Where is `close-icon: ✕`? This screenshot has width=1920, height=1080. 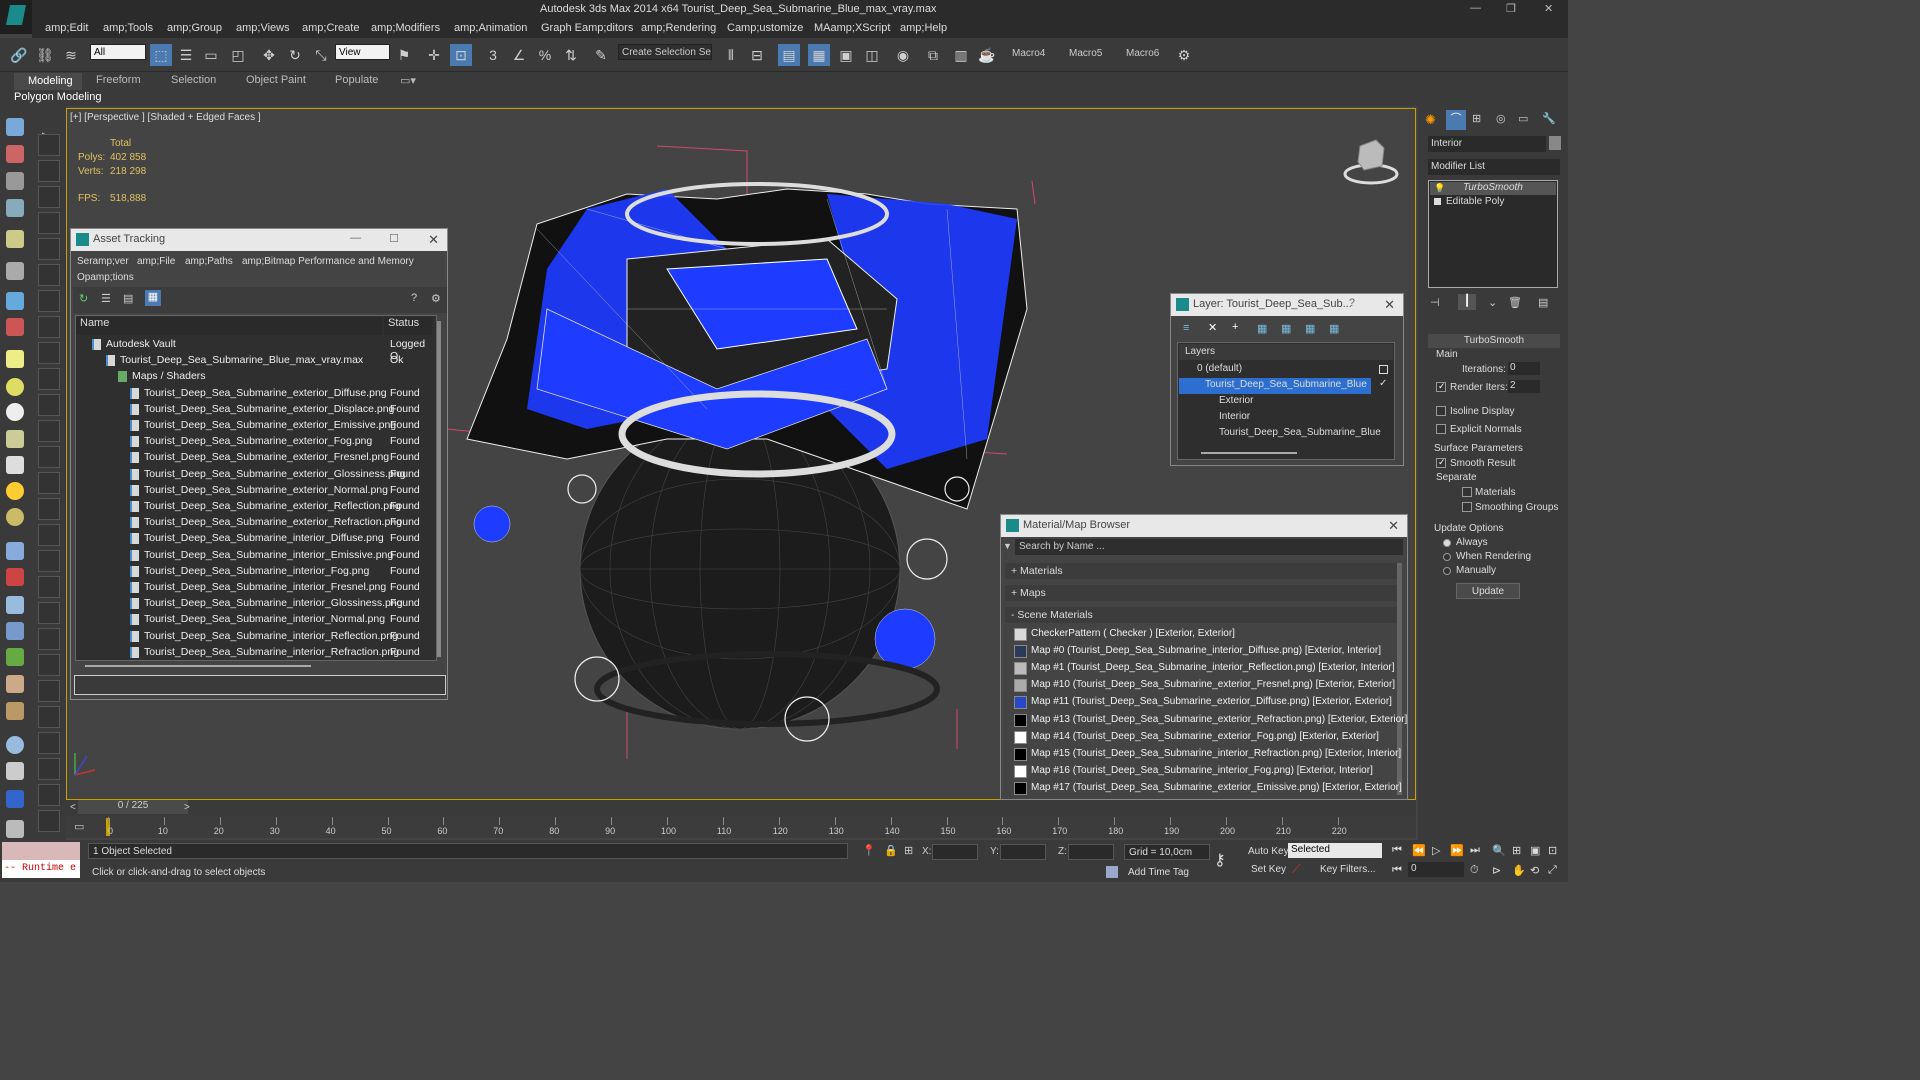 close-icon: ✕ is located at coordinates (1389, 305).